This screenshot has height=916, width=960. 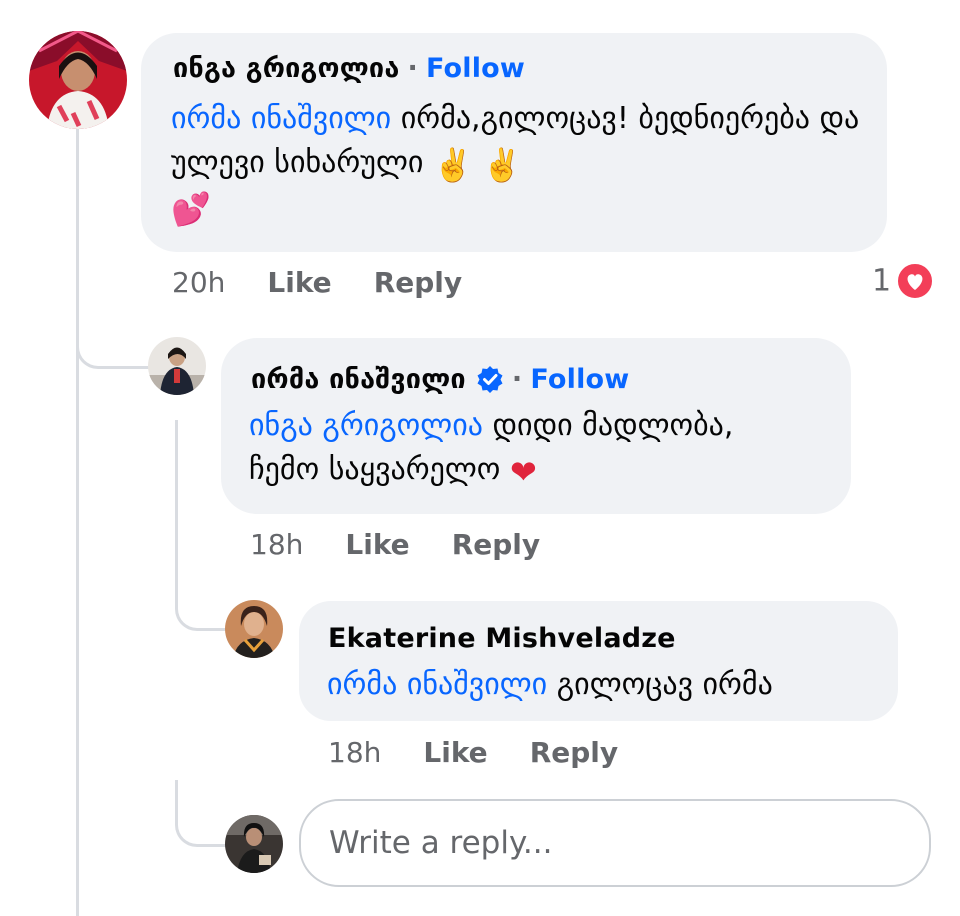 What do you see at coordinates (77, 522) in the screenshot?
I see `thread-line-main` at bounding box center [77, 522].